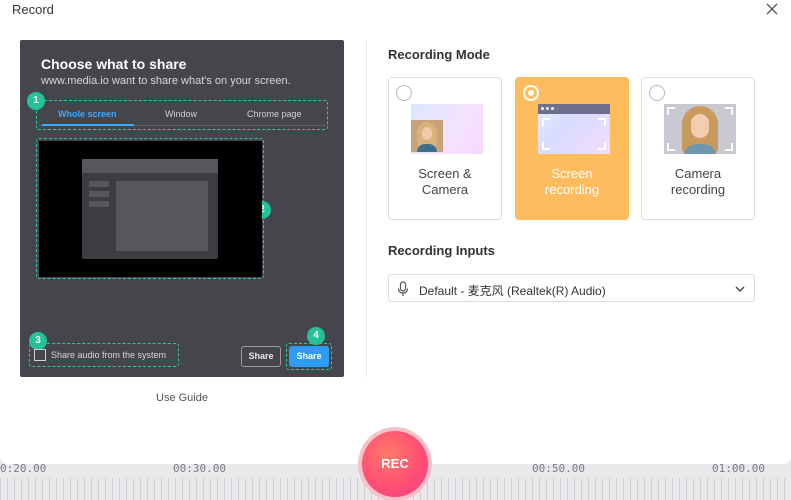 The width and height of the screenshot is (791, 500). What do you see at coordinates (439, 54) in the screenshot?
I see `recording-mode-title: Recording Mode` at bounding box center [439, 54].